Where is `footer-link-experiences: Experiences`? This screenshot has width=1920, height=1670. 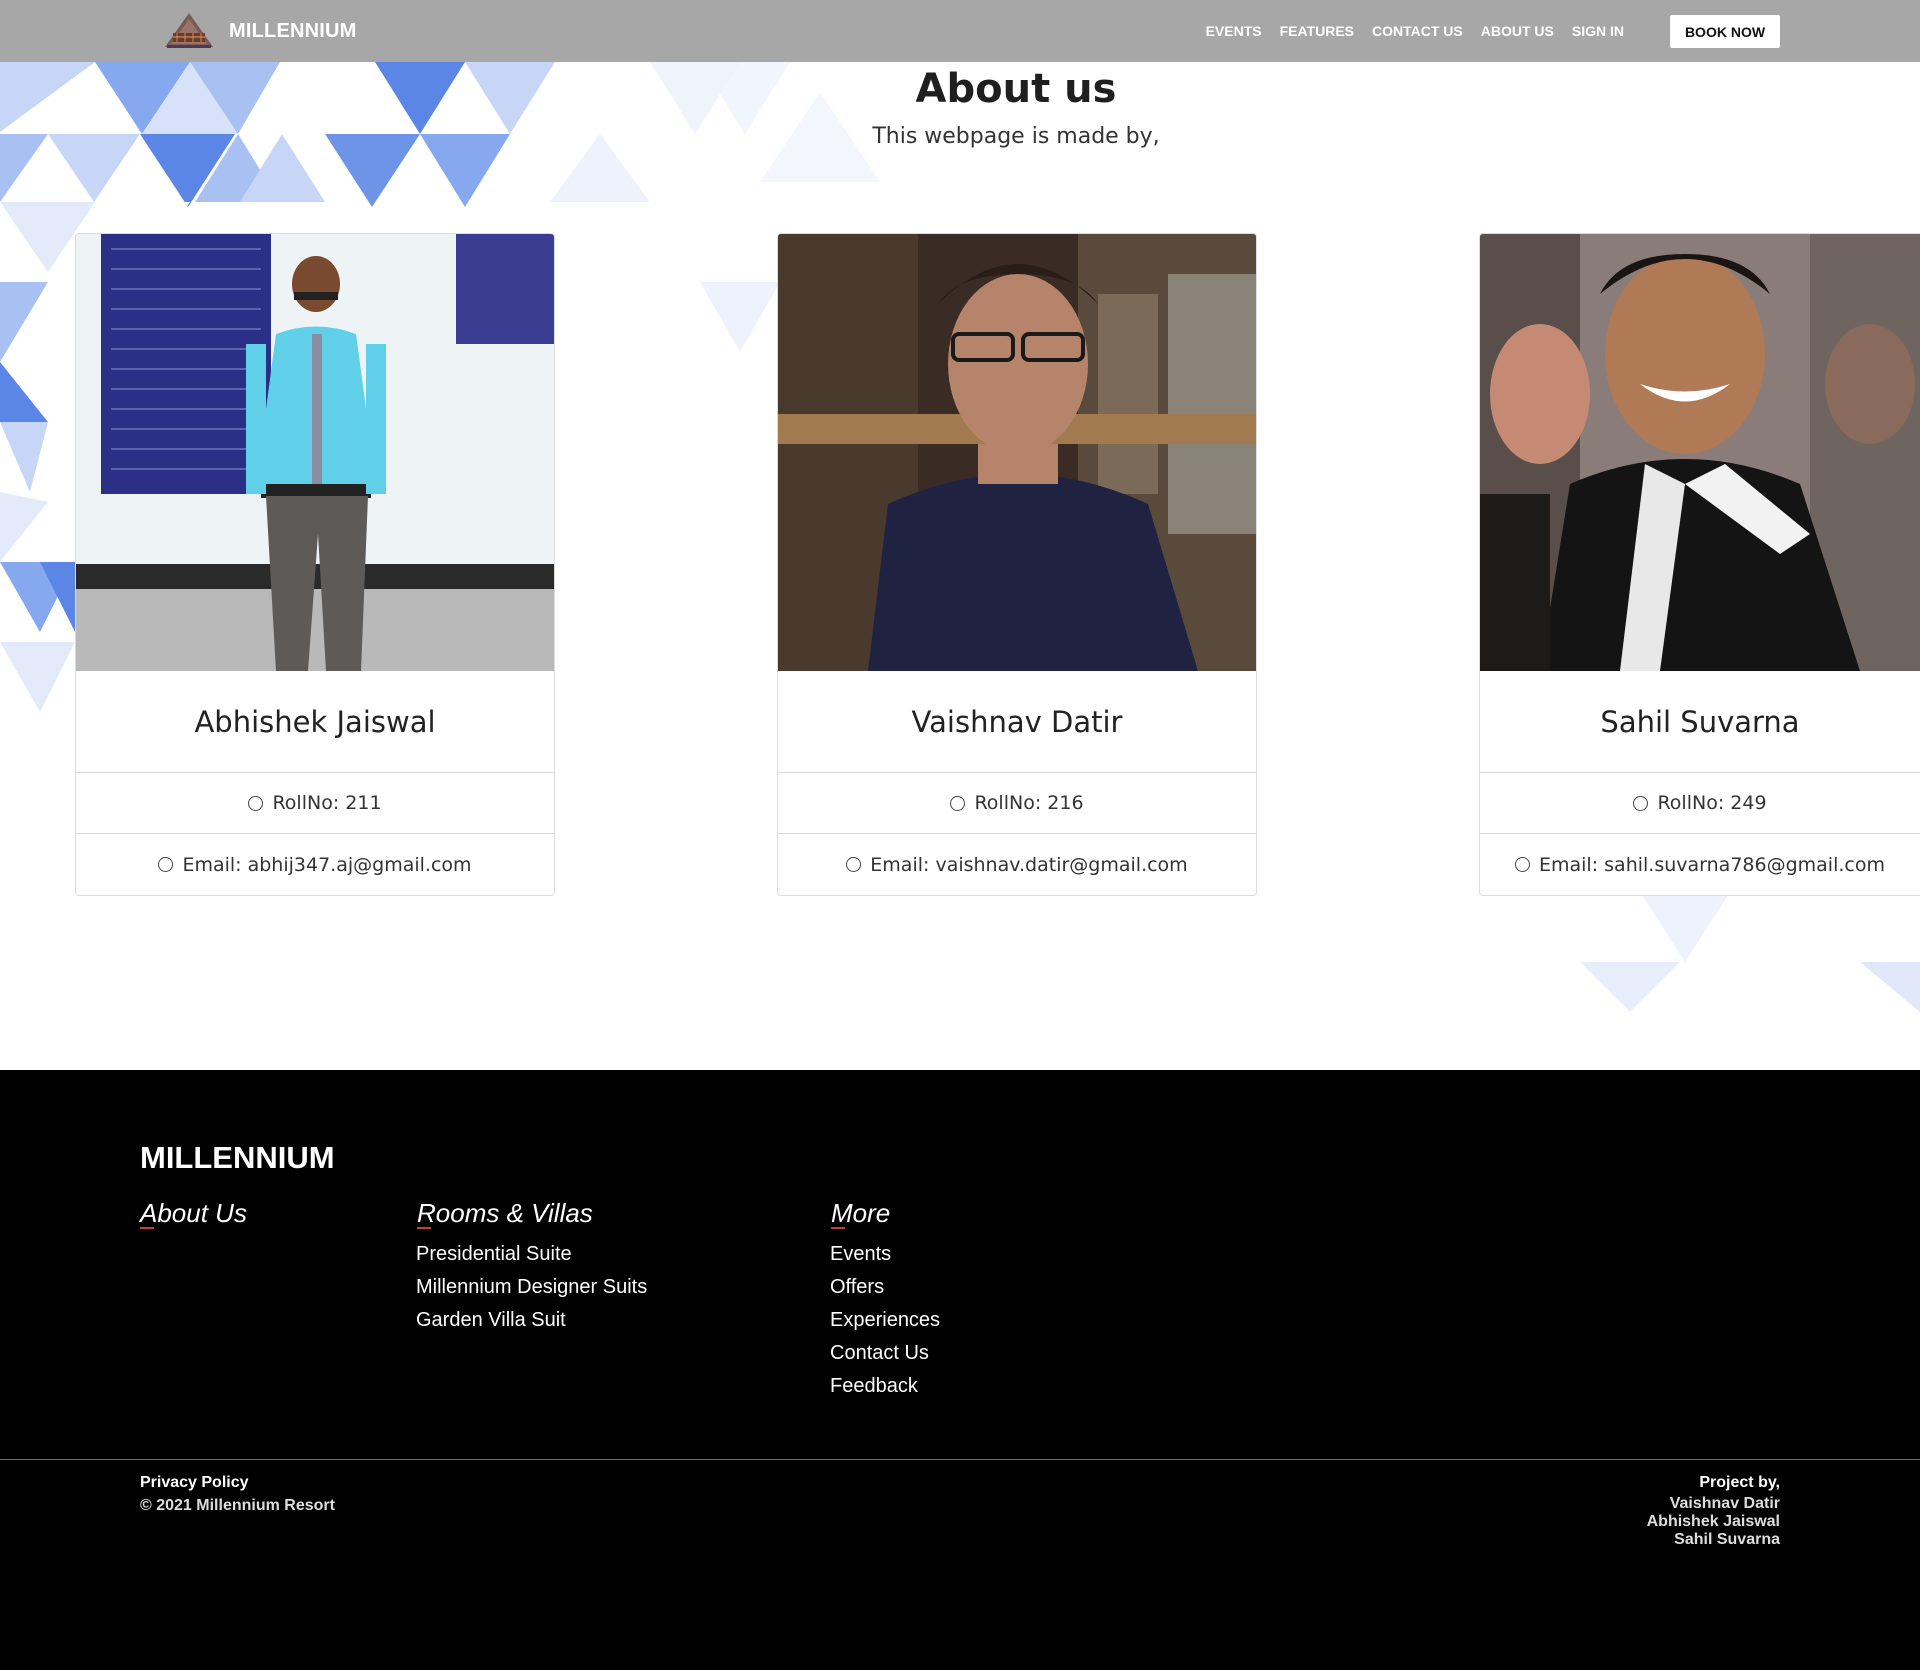
footer-link-experiences: Experiences is located at coordinates (885, 1320).